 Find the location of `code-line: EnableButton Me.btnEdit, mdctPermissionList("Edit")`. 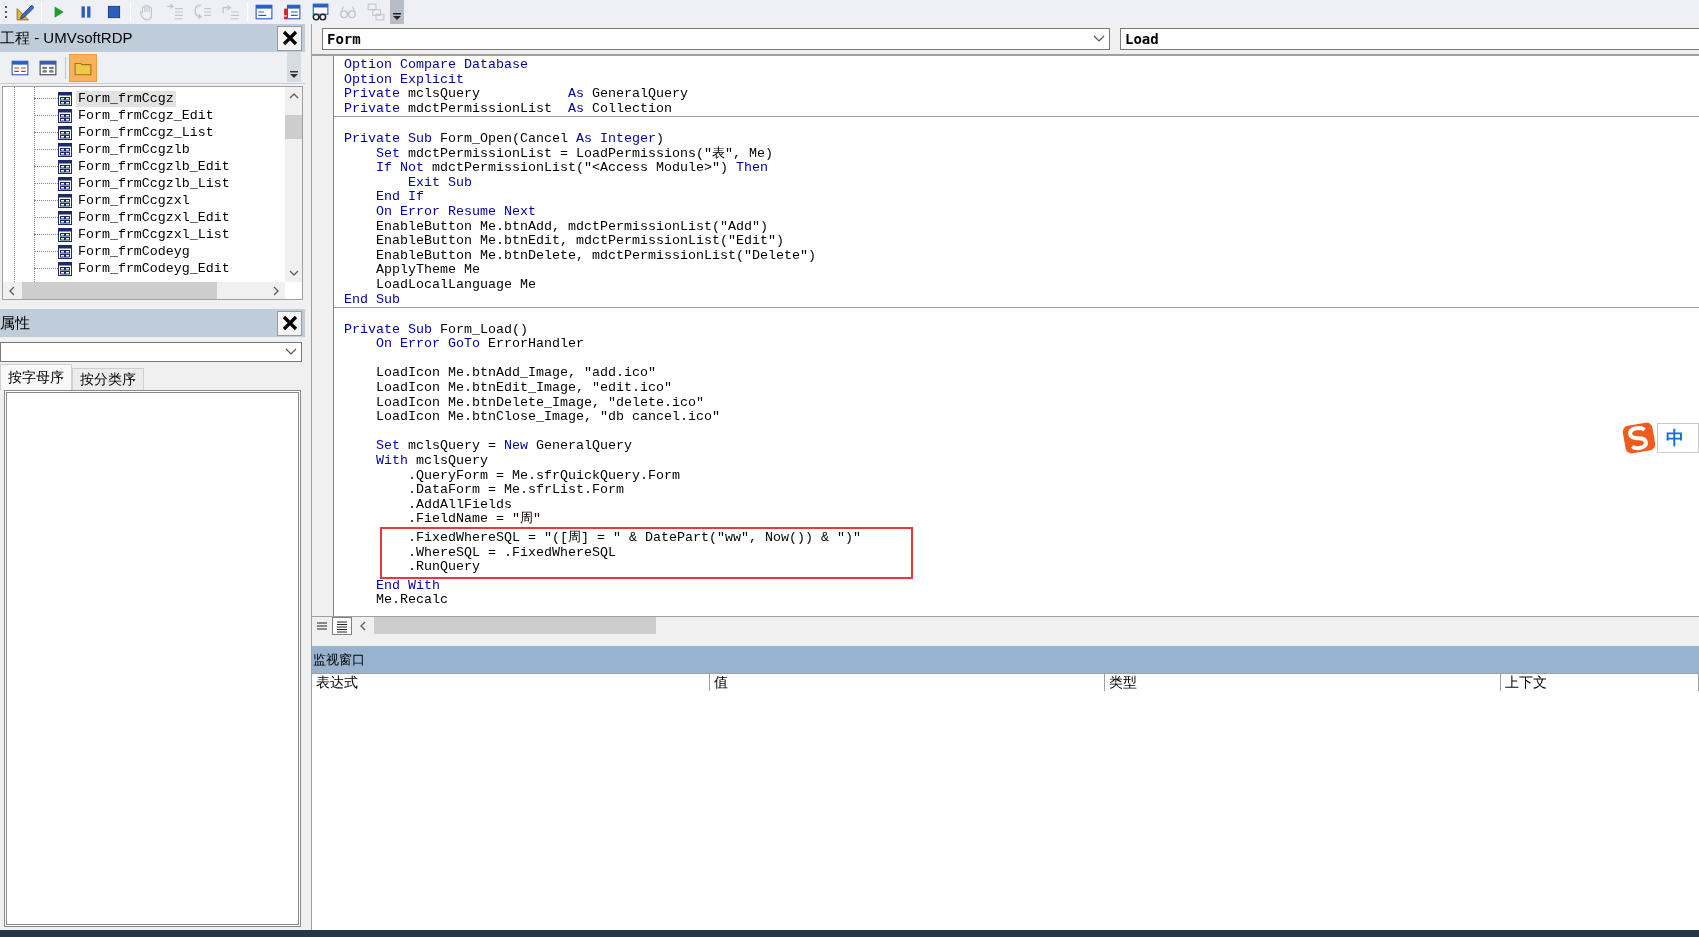

code-line: EnableButton Me.btnEdit, mdctPermissionList("Edit") is located at coordinates (580, 241).